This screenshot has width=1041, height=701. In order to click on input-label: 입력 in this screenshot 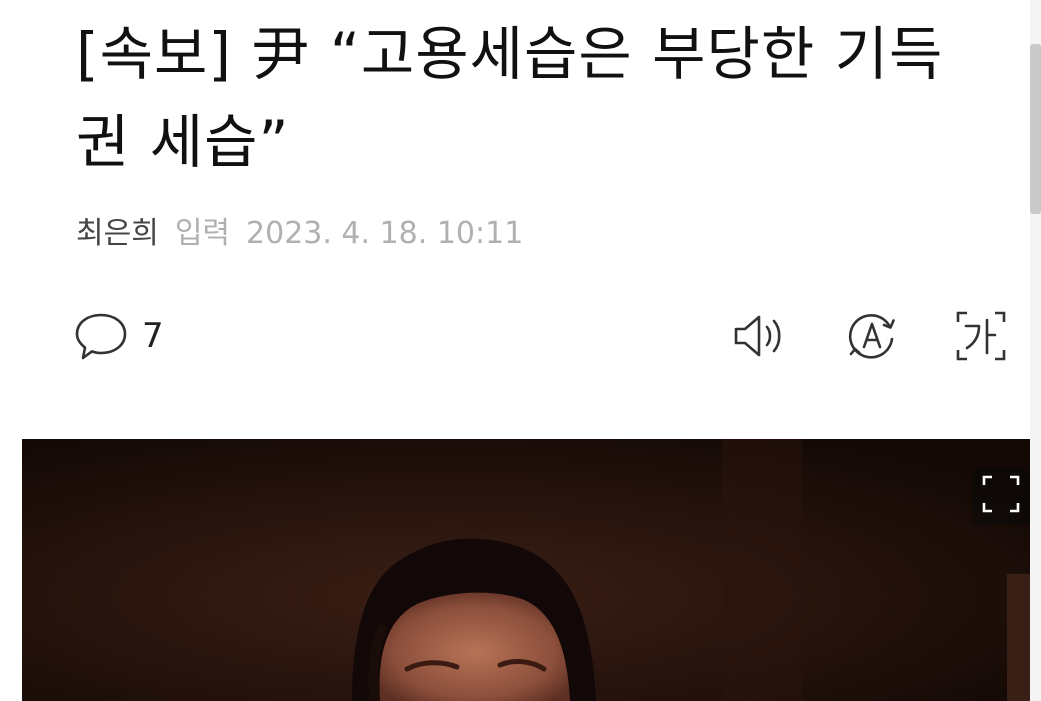, I will do `click(202, 233)`.